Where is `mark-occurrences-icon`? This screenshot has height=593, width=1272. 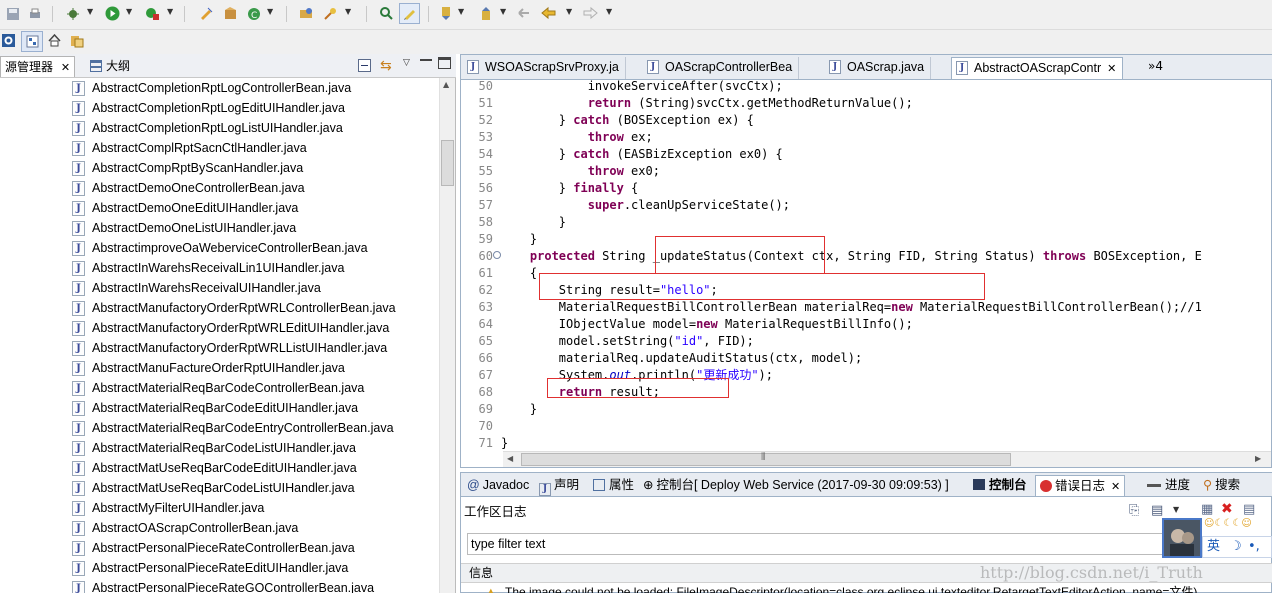 mark-occurrences-icon is located at coordinates (409, 13).